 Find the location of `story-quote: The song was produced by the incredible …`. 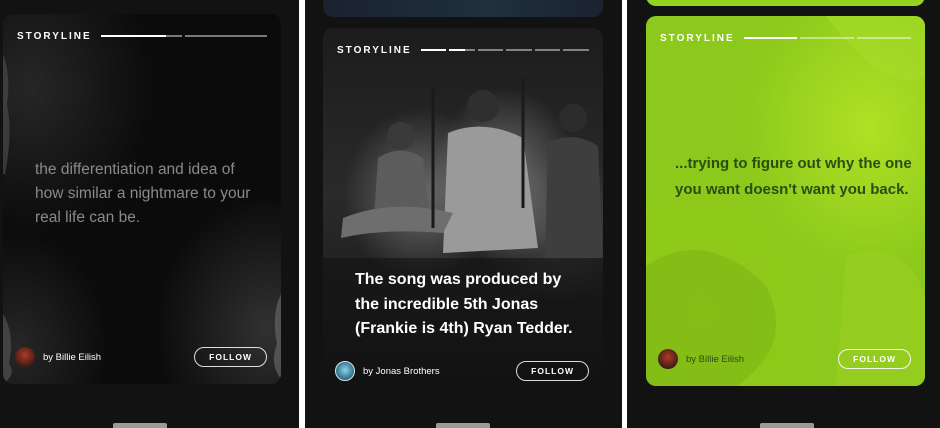

story-quote: The song was produced by the incredible … is located at coordinates (464, 304).